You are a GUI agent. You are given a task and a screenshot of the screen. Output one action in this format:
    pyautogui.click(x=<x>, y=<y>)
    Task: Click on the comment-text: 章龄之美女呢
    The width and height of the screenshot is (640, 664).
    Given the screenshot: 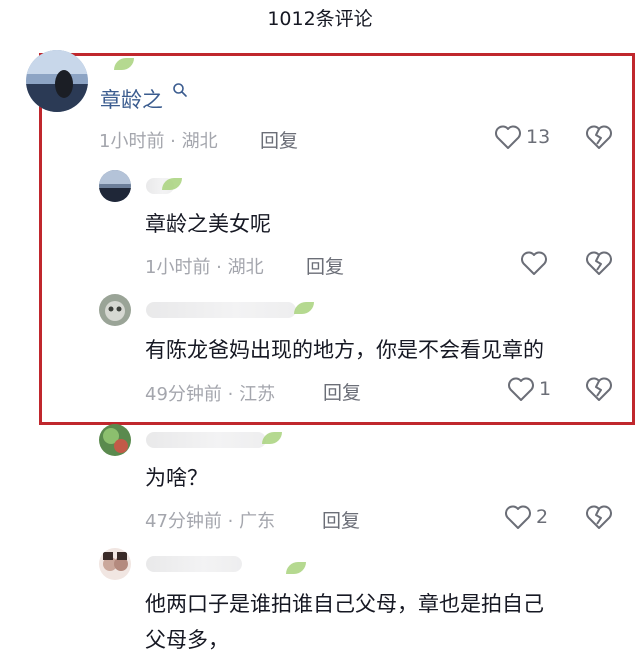 What is the action you would take?
    pyautogui.click(x=208, y=224)
    